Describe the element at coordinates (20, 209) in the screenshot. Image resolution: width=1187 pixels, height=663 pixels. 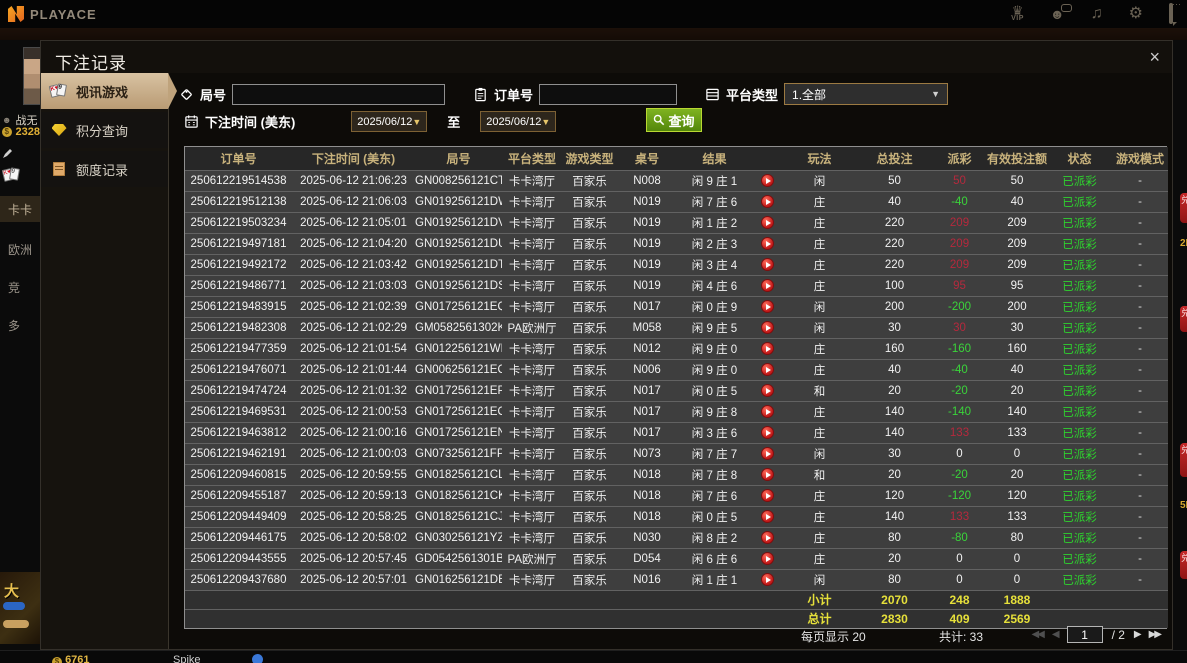
I see `background-nav-kaka: 卡卡` at that location.